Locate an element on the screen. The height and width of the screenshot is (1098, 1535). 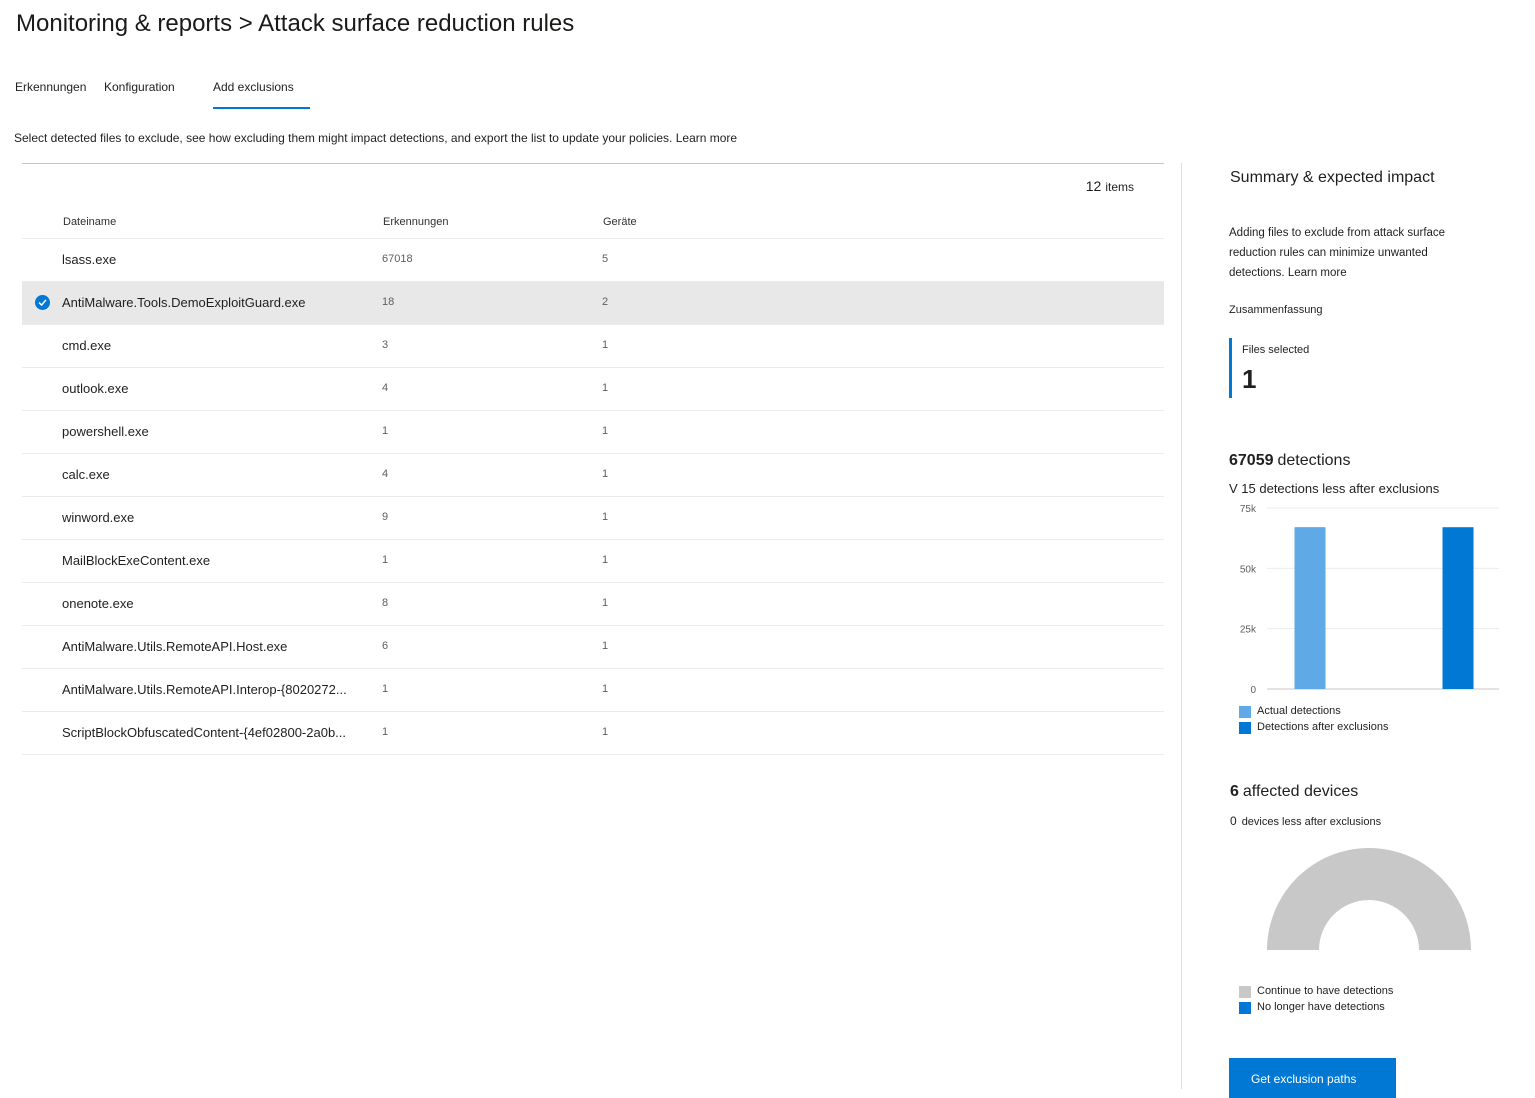
table-divider is located at coordinates (593, 163).